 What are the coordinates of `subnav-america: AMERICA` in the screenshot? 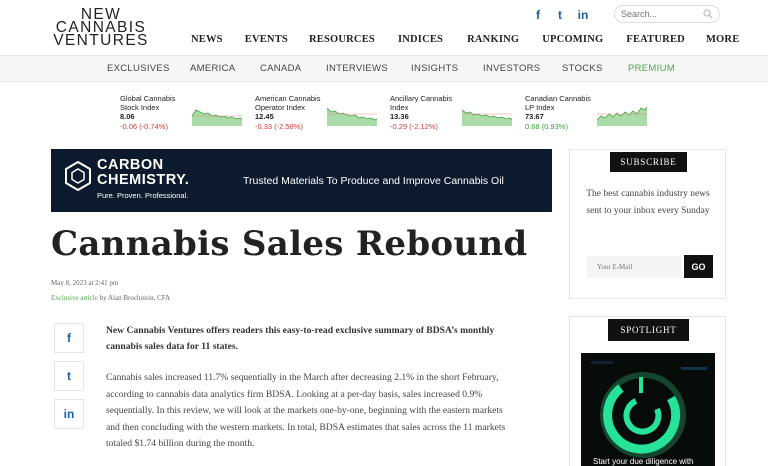 It's located at (212, 68).